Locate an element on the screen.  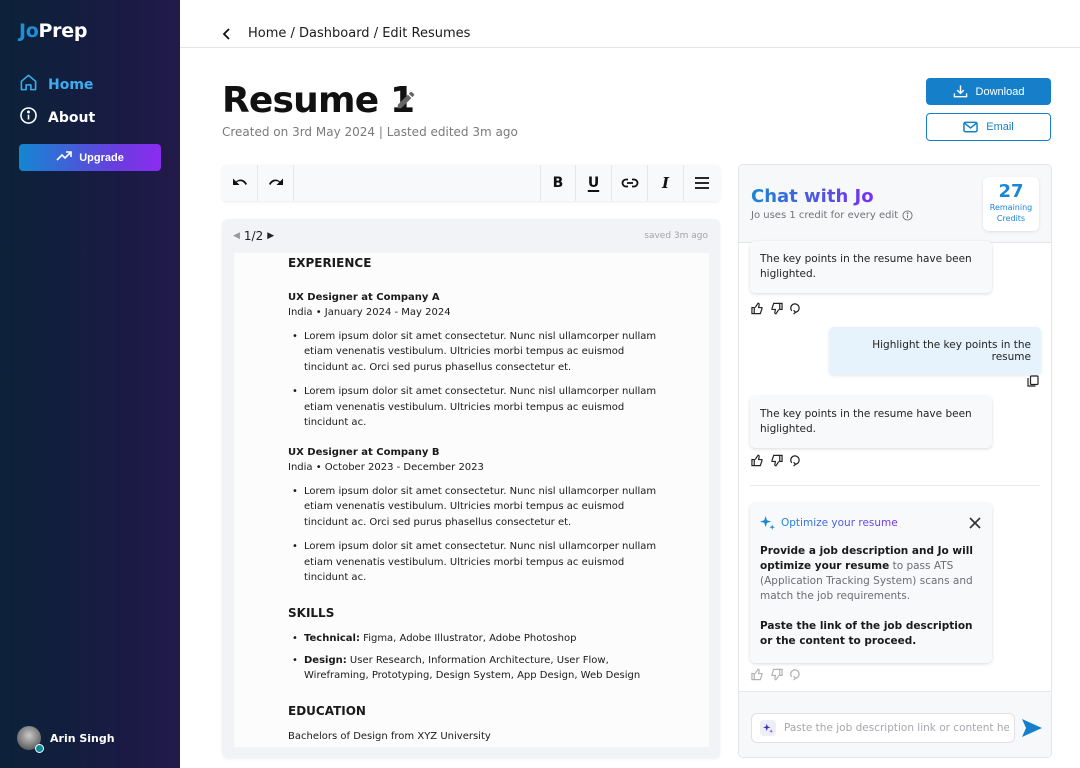
italic-icon: I is located at coordinates (665, 183).